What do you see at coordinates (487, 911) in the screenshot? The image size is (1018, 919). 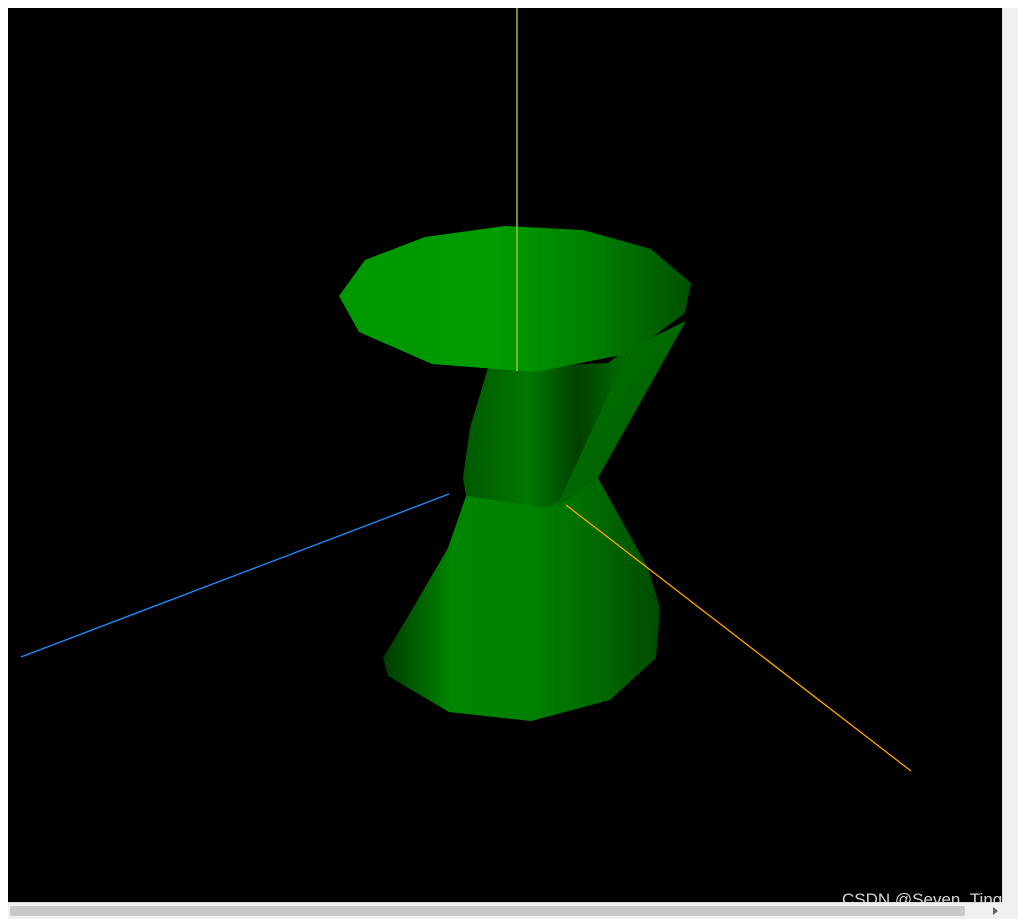 I see `horizontal-scroll-thumb` at bounding box center [487, 911].